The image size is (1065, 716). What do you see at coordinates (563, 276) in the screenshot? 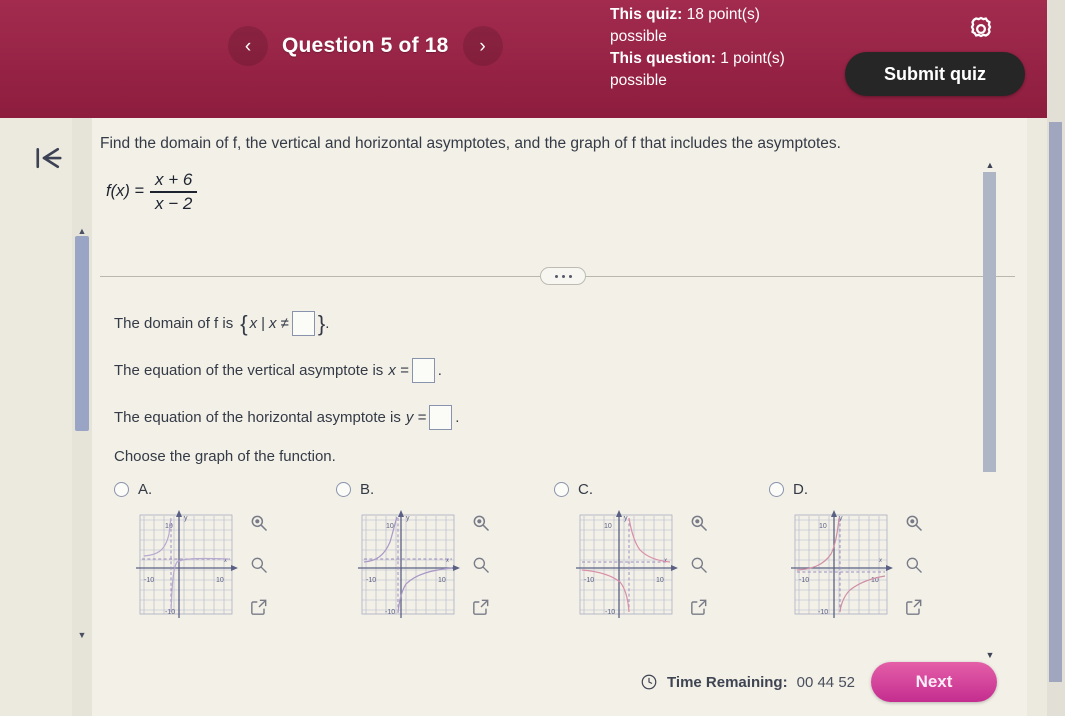
I see `ellipsis-icon` at bounding box center [563, 276].